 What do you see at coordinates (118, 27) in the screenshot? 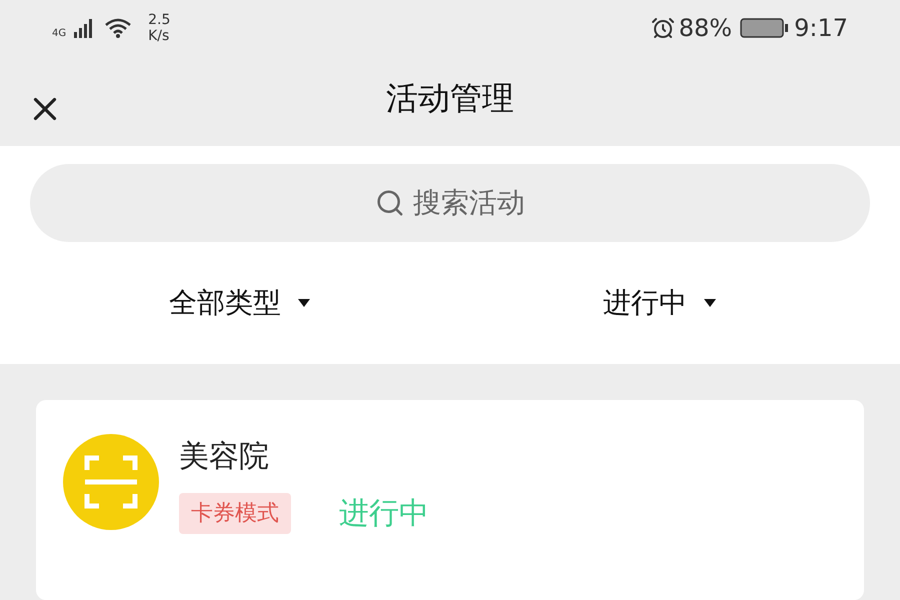
I see `wifi-icon` at bounding box center [118, 27].